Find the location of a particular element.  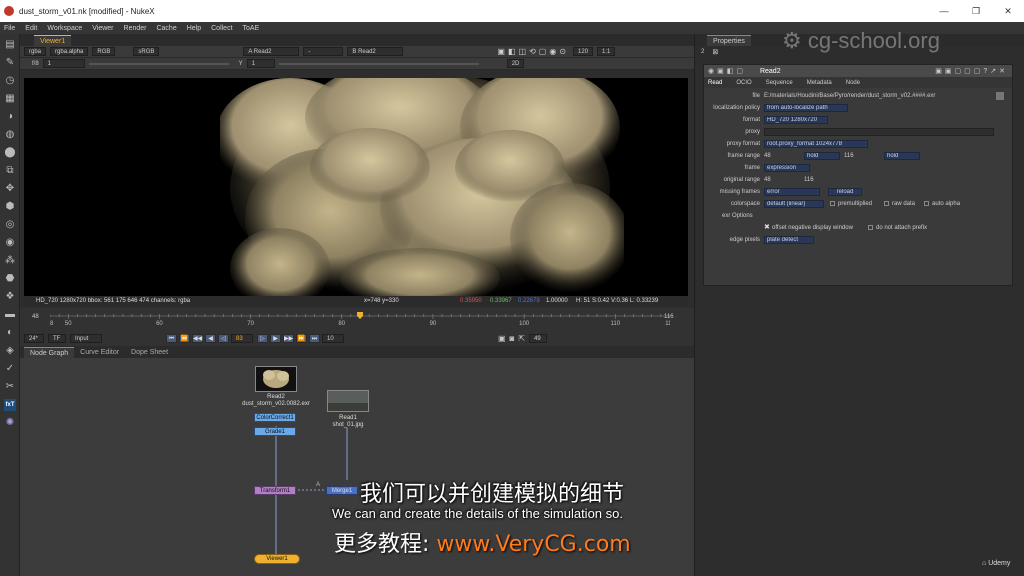

furnace-nodes-icon: ▬ is located at coordinates (10, 315).